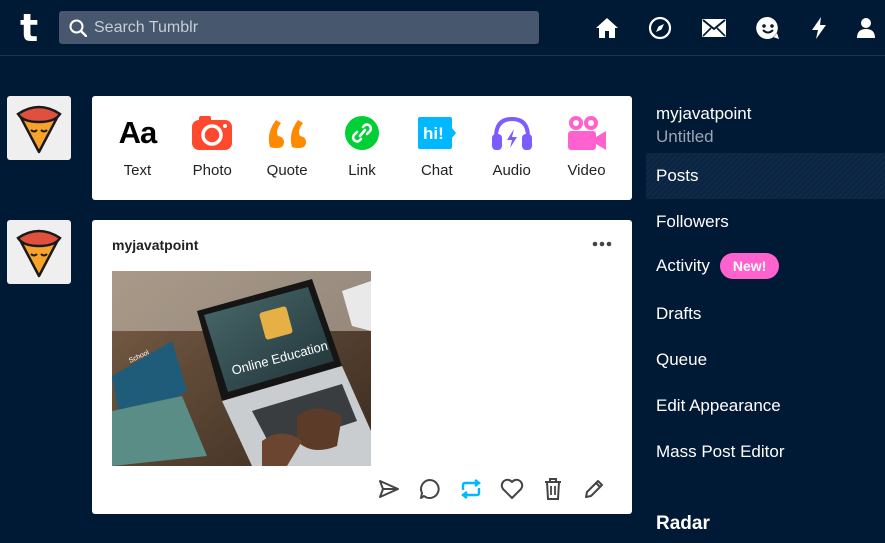  What do you see at coordinates (703, 114) in the screenshot?
I see `blog-name: myjavatpoint` at bounding box center [703, 114].